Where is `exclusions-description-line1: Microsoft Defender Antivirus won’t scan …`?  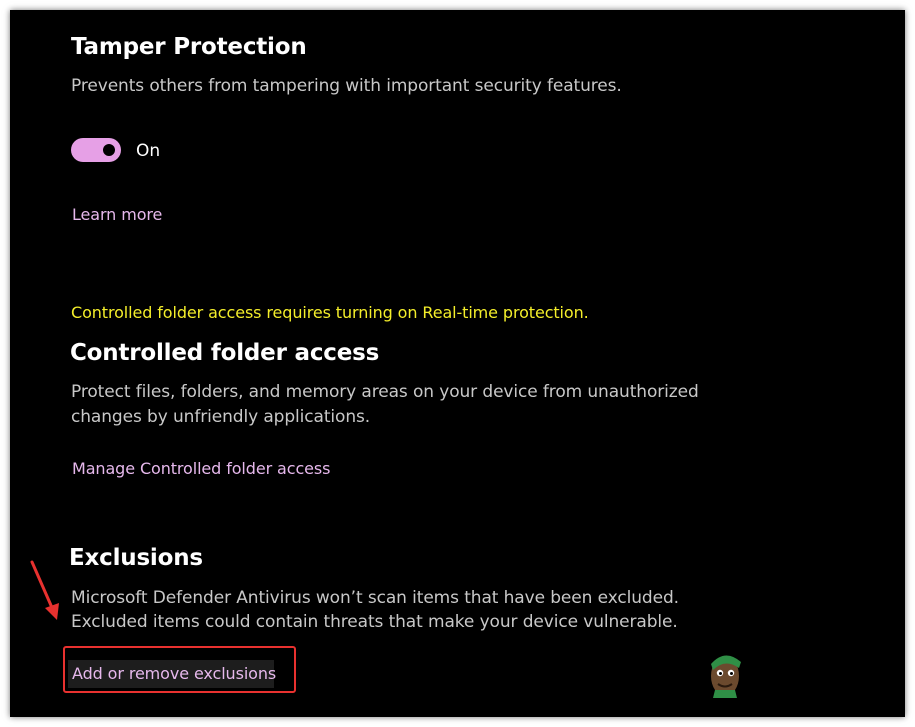 exclusions-description-line1: Microsoft Defender Antivirus won’t scan … is located at coordinates (375, 598).